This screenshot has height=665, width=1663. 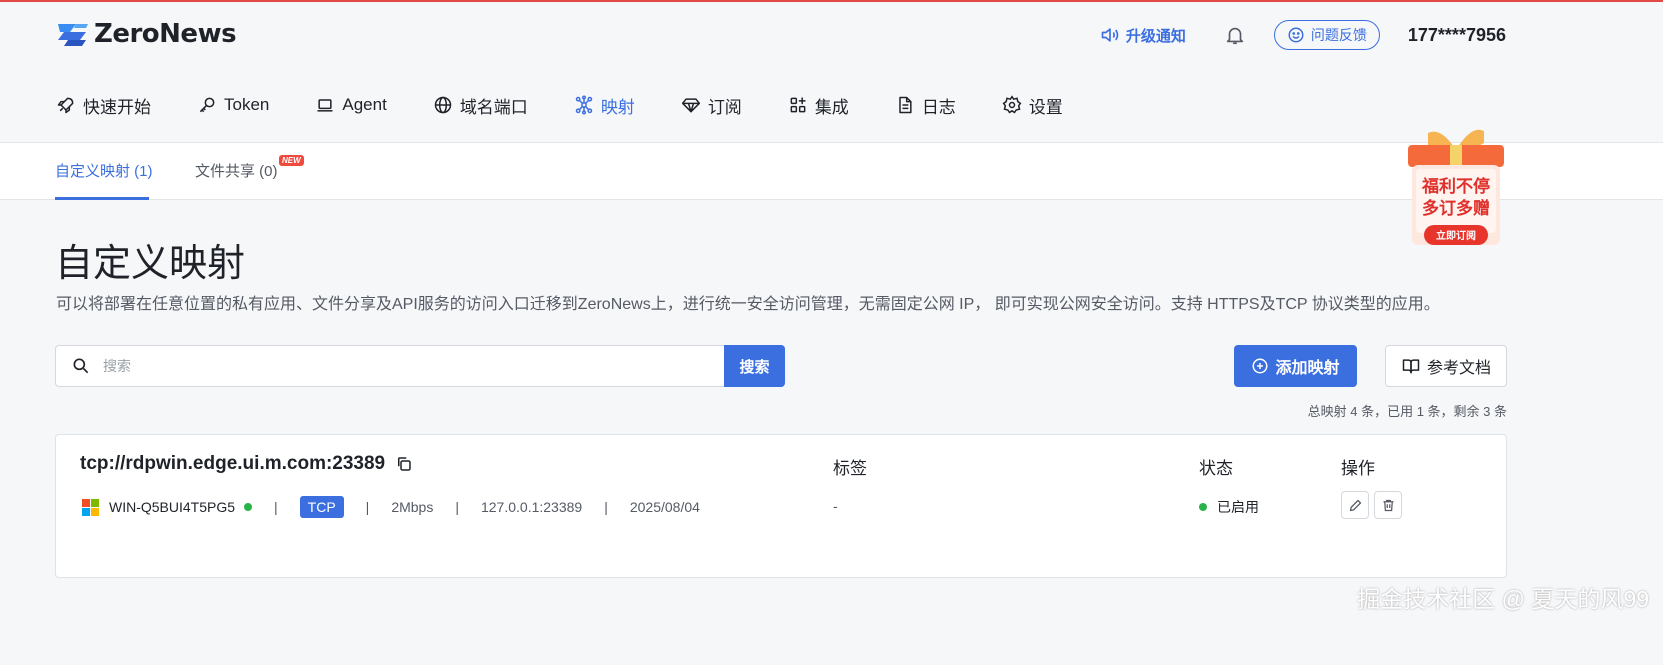 I want to click on search-icon, so click(x=81, y=366).